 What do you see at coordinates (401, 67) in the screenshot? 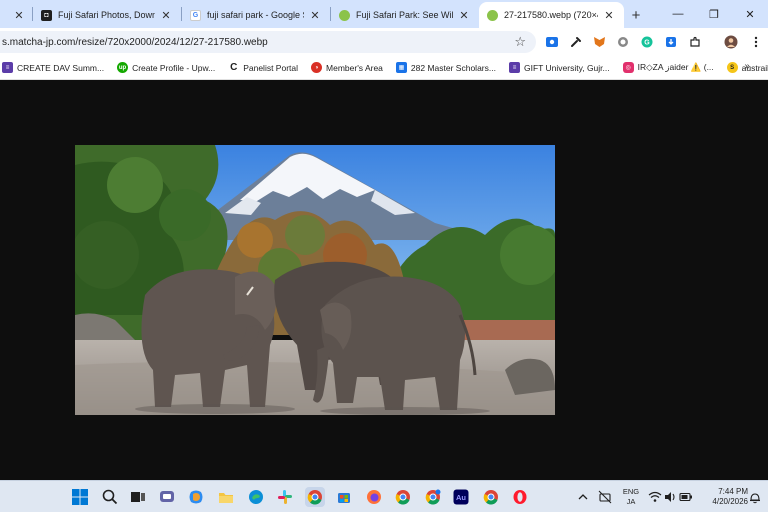
I see `building-icon: ▦` at bounding box center [401, 67].